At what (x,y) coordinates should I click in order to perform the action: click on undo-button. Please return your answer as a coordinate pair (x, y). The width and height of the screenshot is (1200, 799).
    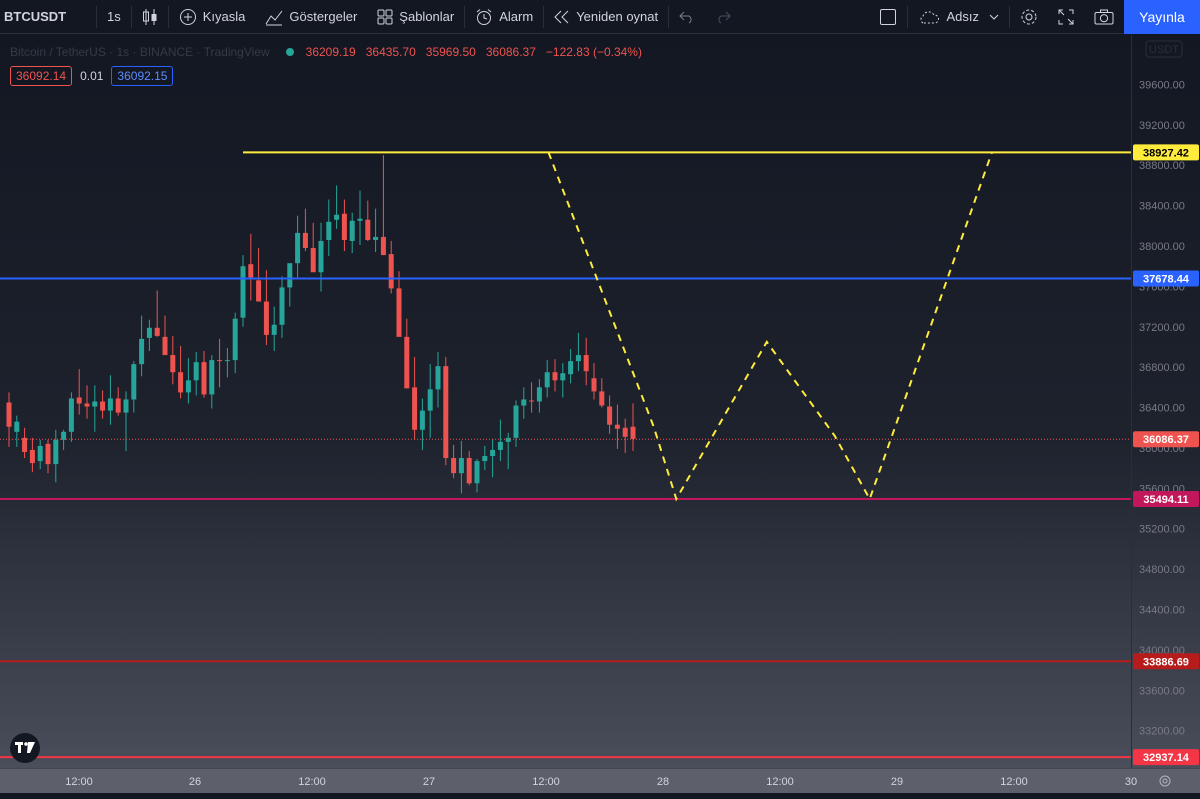
    Looking at the image, I should click on (687, 17).